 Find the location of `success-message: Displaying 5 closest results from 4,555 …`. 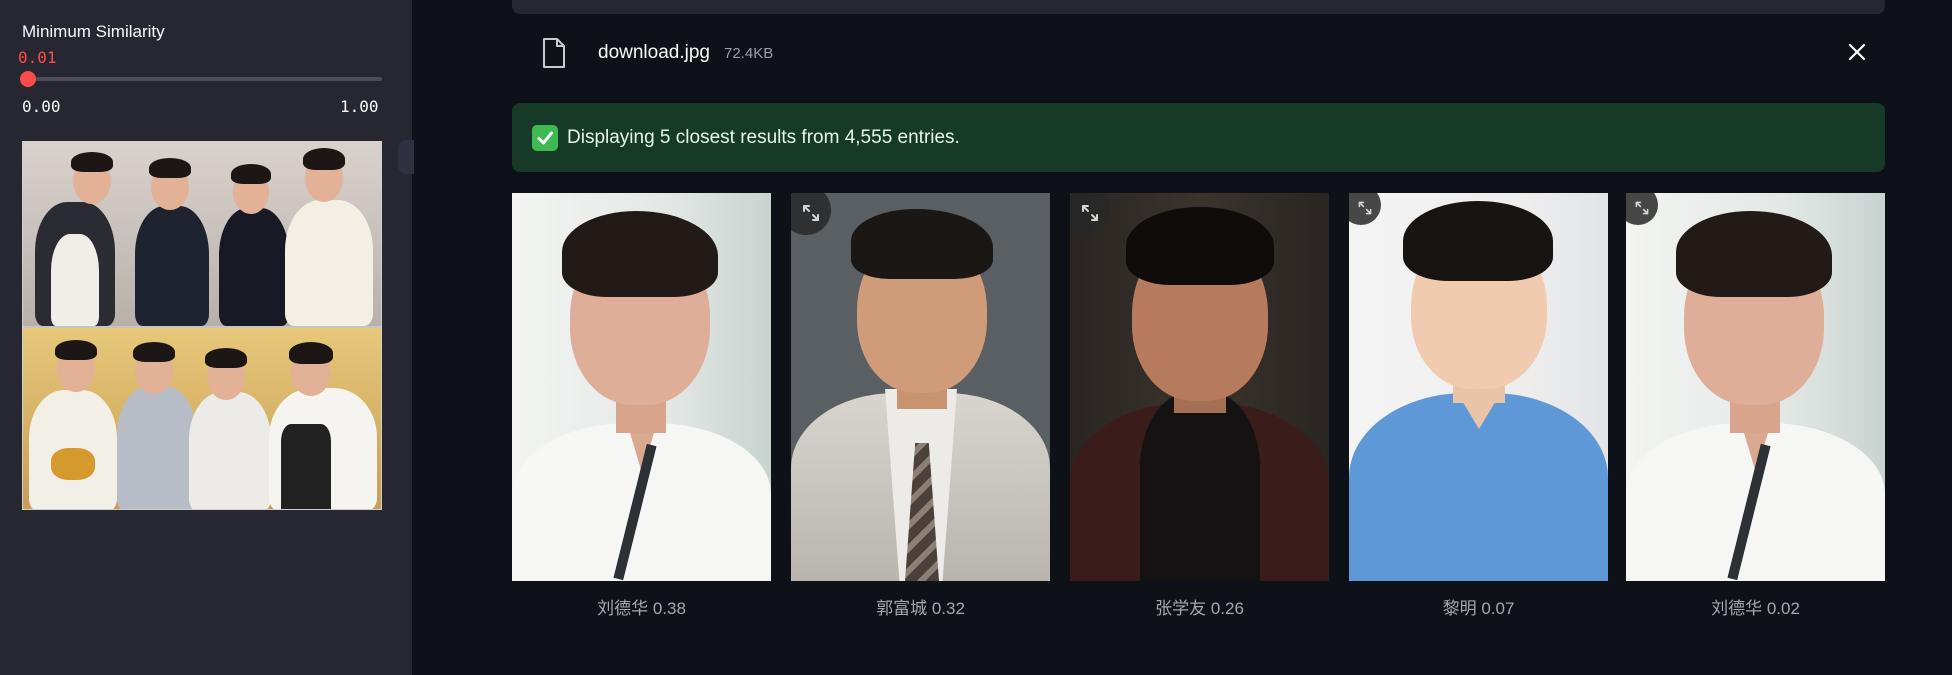

success-message: Displaying 5 closest results from 4,555 … is located at coordinates (763, 137).